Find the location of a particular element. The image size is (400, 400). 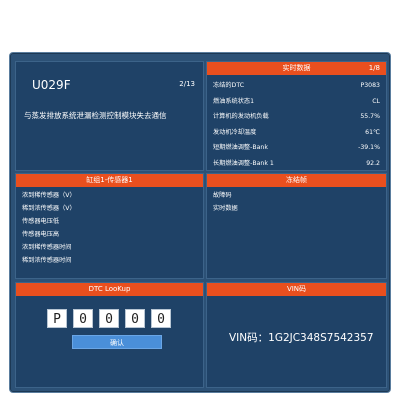

freeze-frame-list: 故障码 实时数据 is located at coordinates (296, 201).